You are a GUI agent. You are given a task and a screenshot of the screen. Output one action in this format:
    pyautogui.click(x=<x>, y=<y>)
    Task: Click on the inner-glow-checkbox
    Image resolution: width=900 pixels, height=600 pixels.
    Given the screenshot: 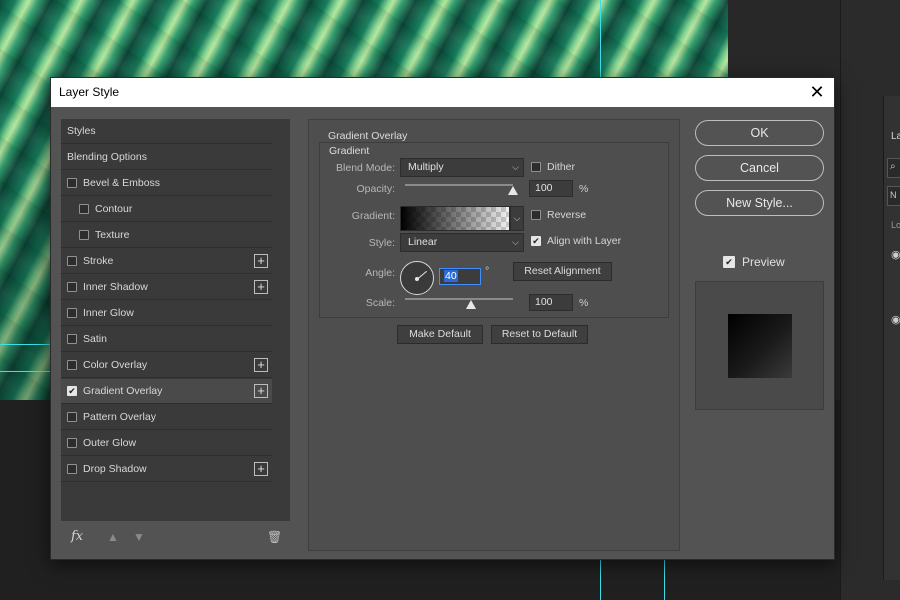 What is the action you would take?
    pyautogui.click(x=72, y=313)
    